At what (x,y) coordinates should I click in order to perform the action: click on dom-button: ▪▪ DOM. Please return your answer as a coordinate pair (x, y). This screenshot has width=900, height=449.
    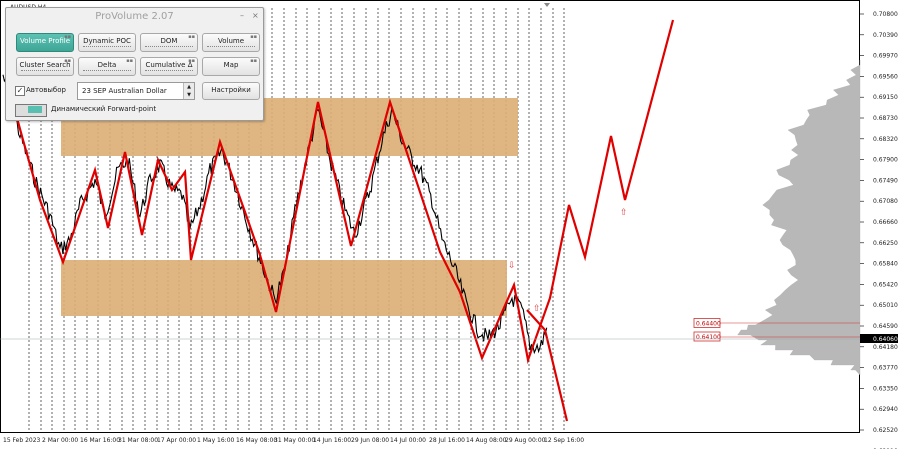
    Looking at the image, I should click on (169, 42).